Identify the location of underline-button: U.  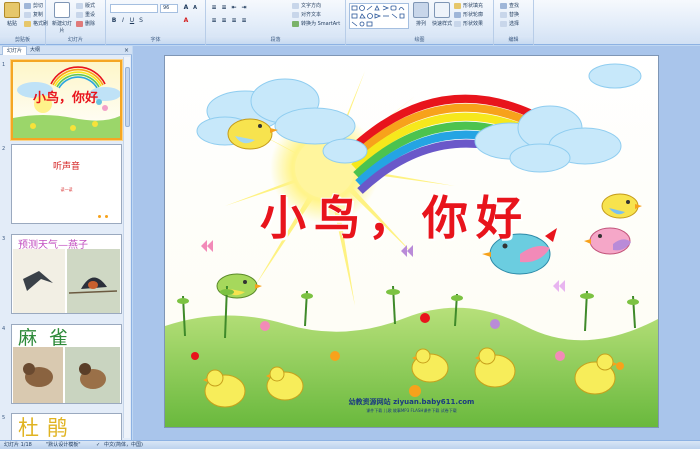
(132, 21).